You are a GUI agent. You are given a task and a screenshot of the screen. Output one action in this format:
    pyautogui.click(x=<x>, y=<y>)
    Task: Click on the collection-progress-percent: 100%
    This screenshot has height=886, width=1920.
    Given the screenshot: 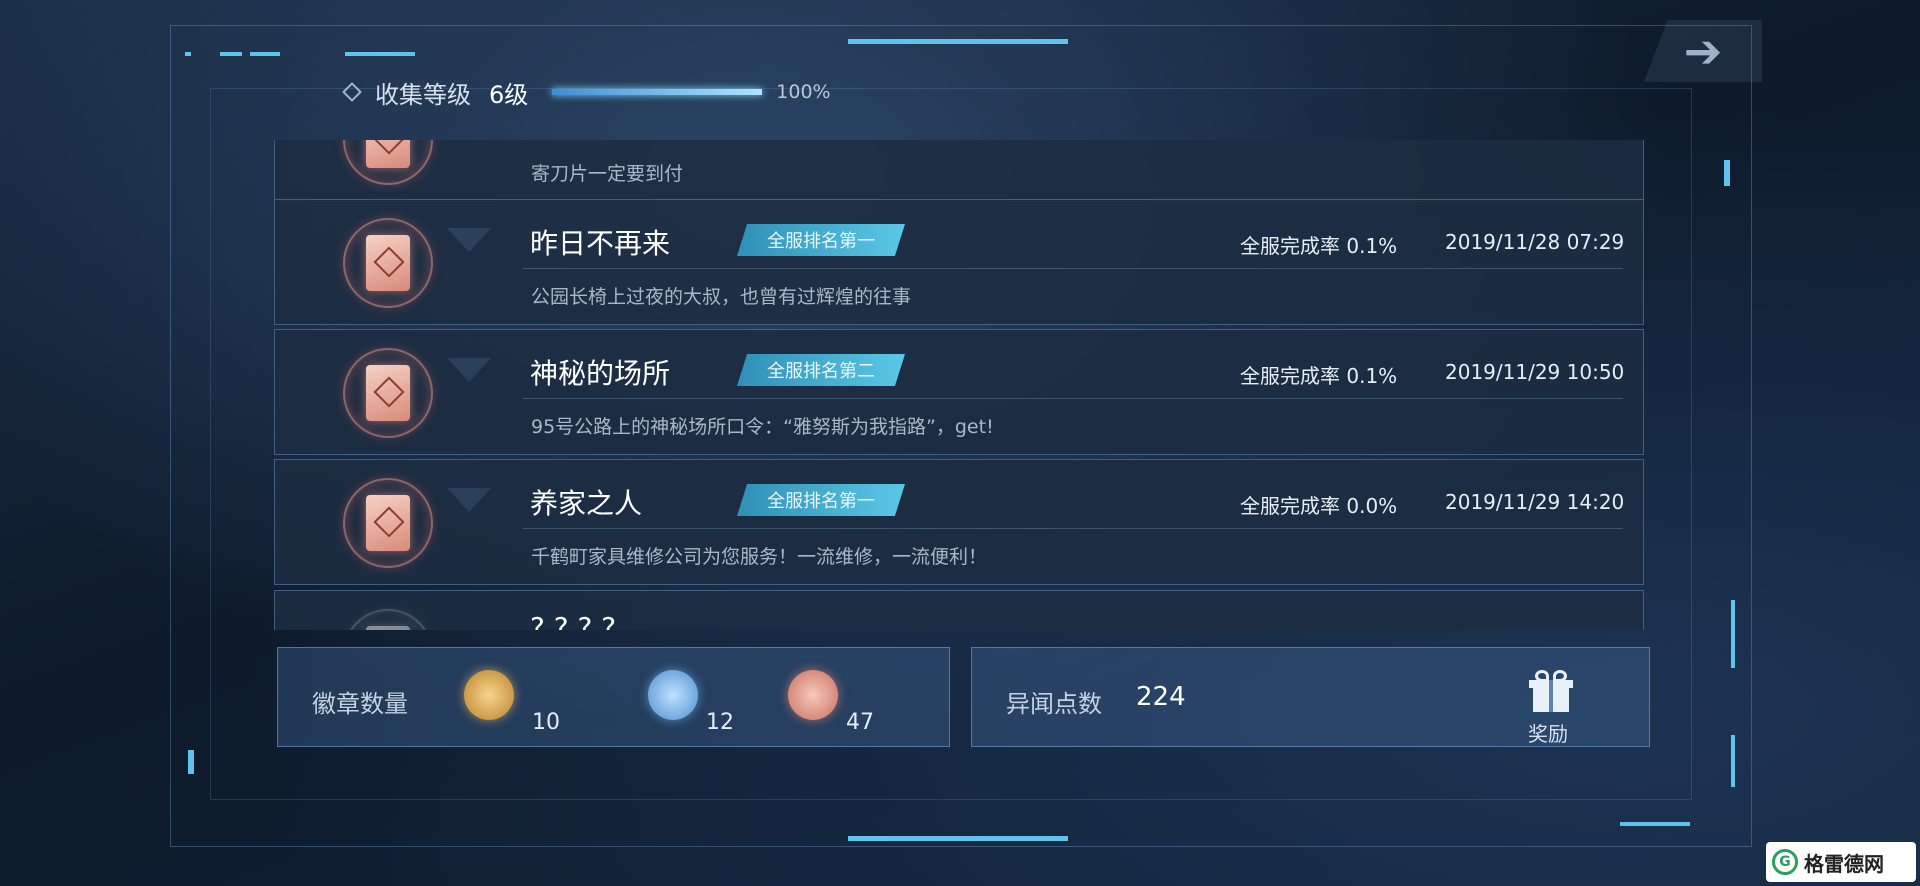 What is the action you would take?
    pyautogui.click(x=803, y=92)
    